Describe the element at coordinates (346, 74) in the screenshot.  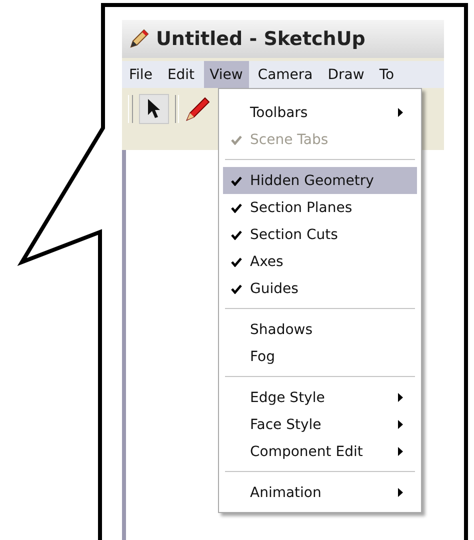
I see `menu-item: Draw` at that location.